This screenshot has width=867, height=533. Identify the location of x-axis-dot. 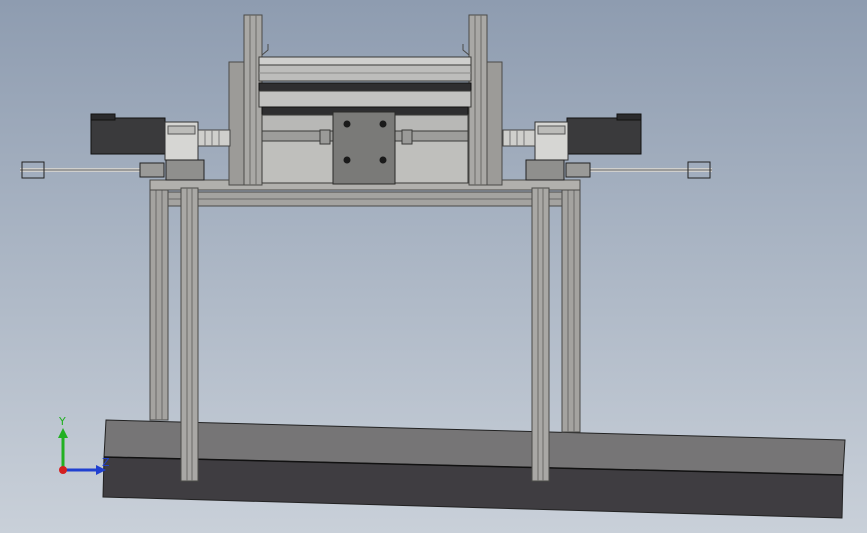
(63, 470).